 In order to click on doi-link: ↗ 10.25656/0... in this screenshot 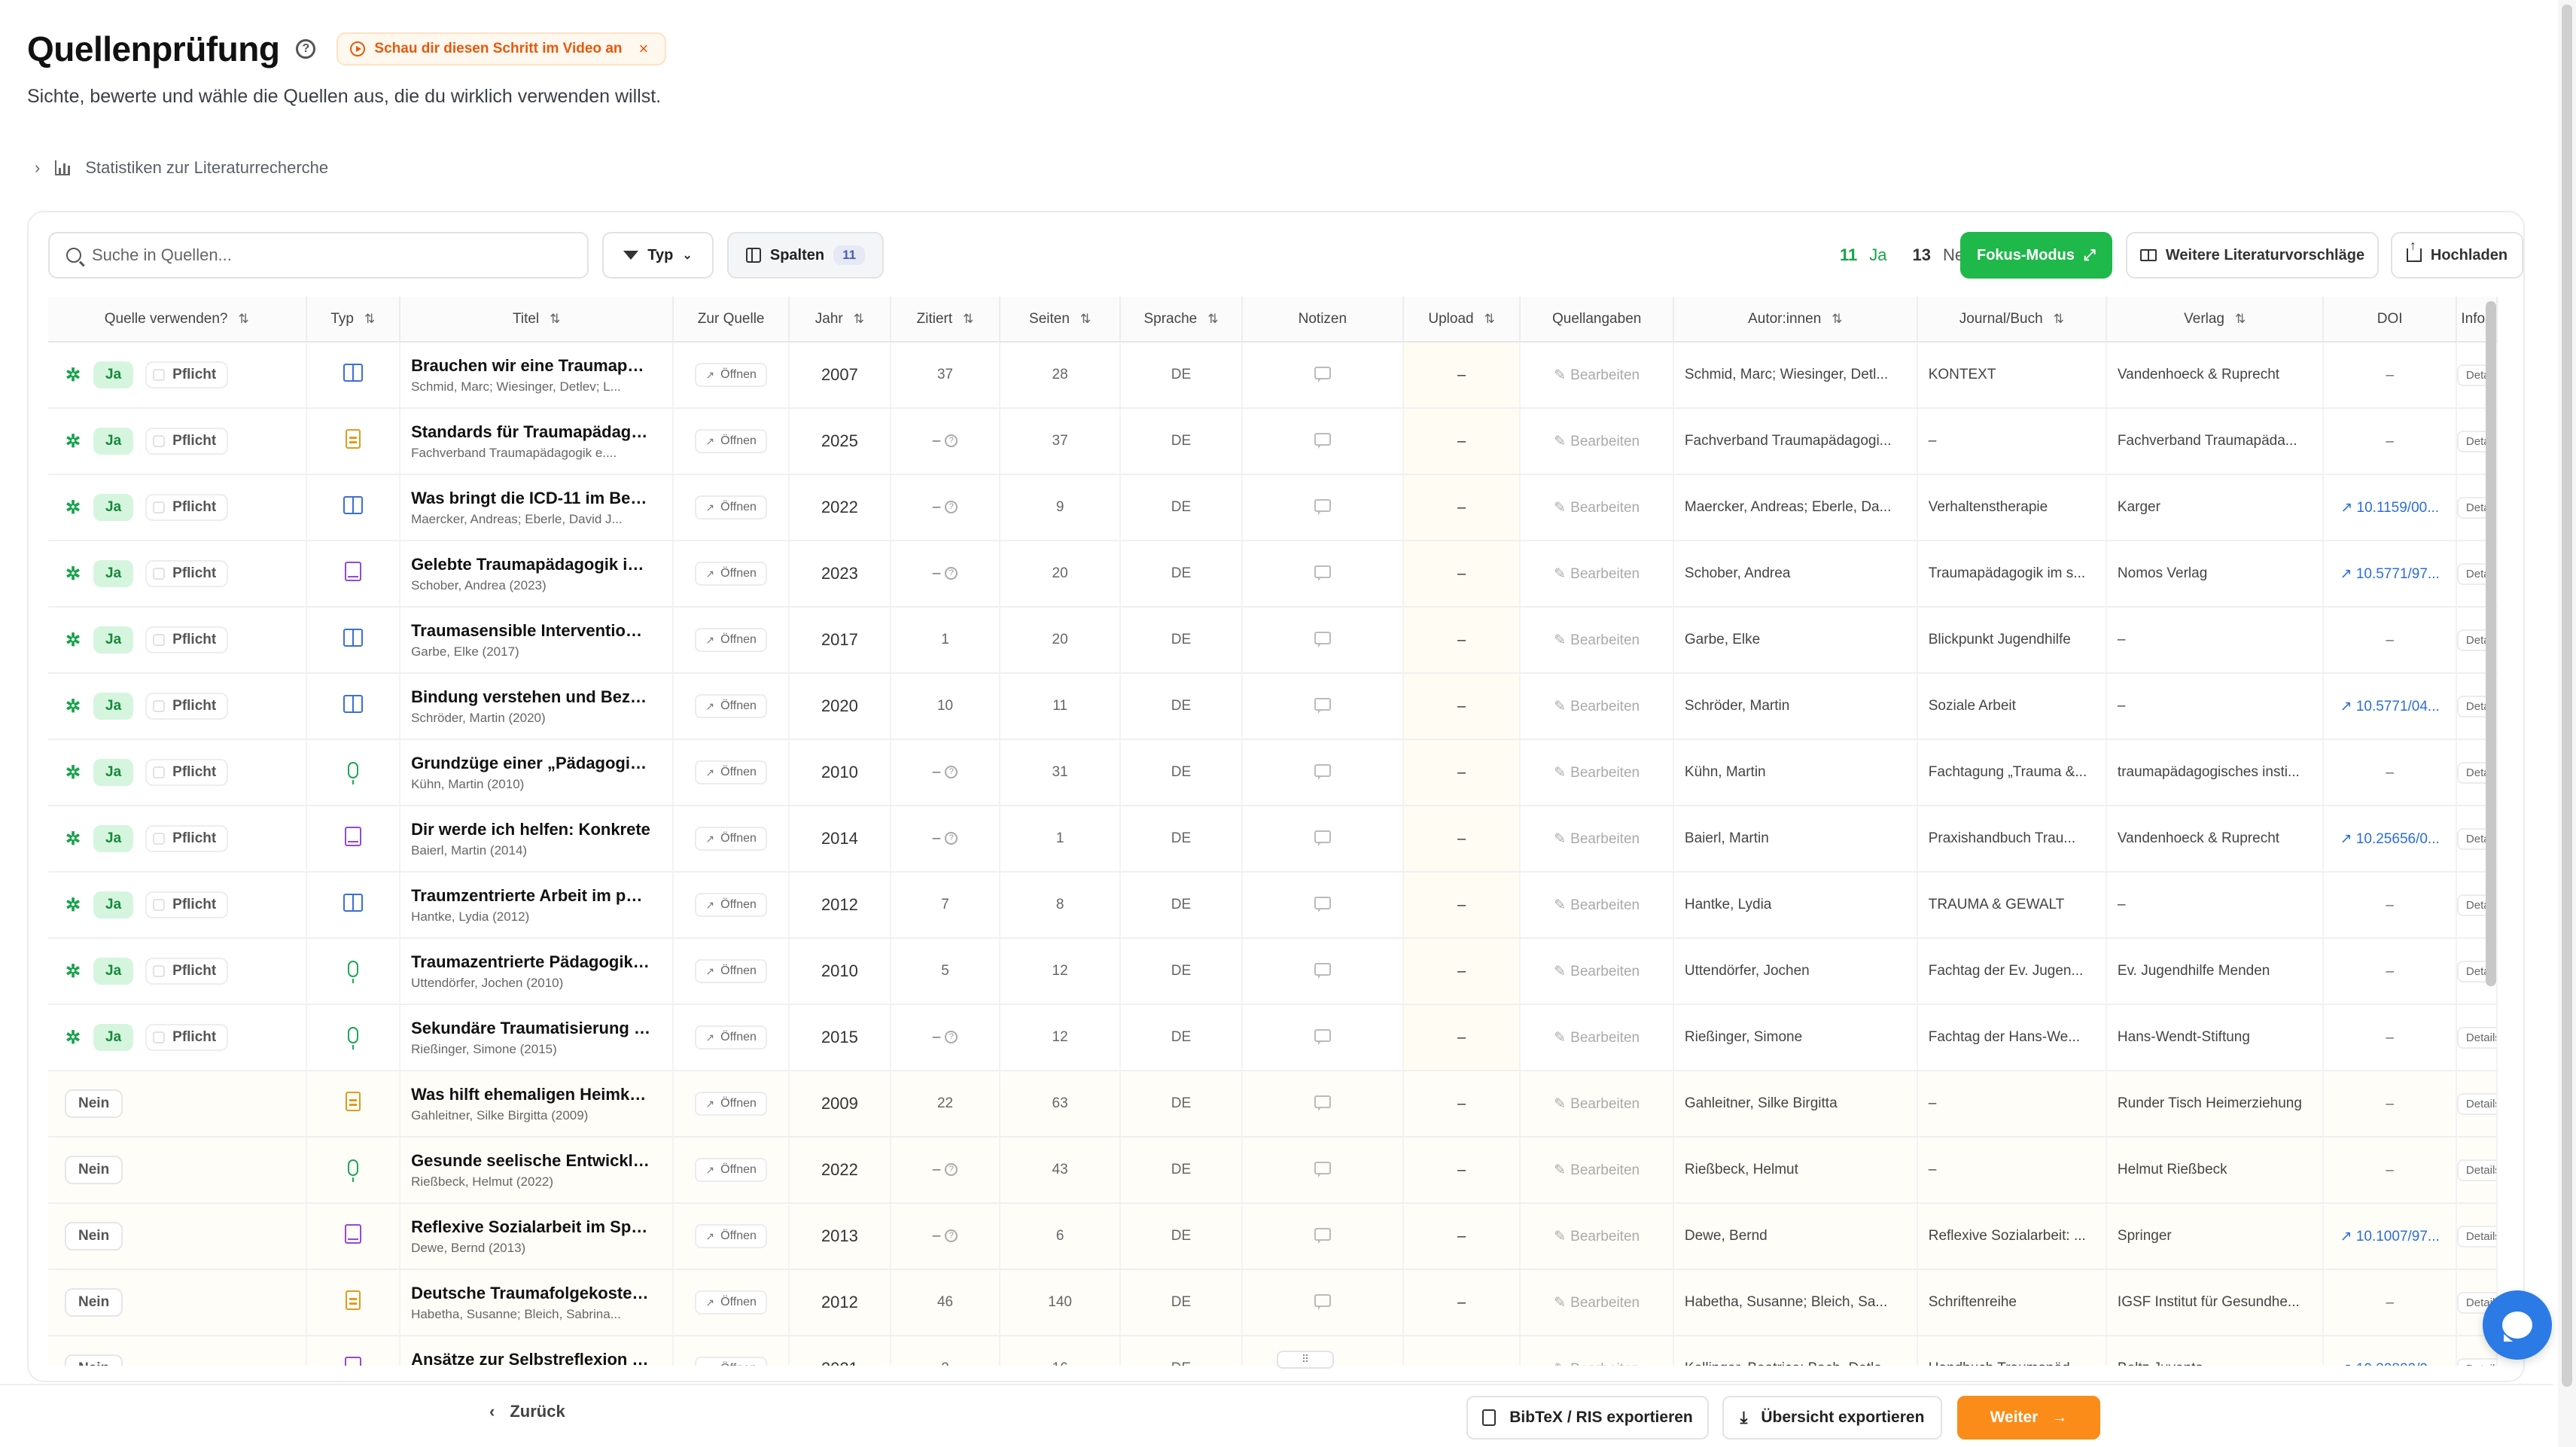, I will do `click(2390, 839)`.